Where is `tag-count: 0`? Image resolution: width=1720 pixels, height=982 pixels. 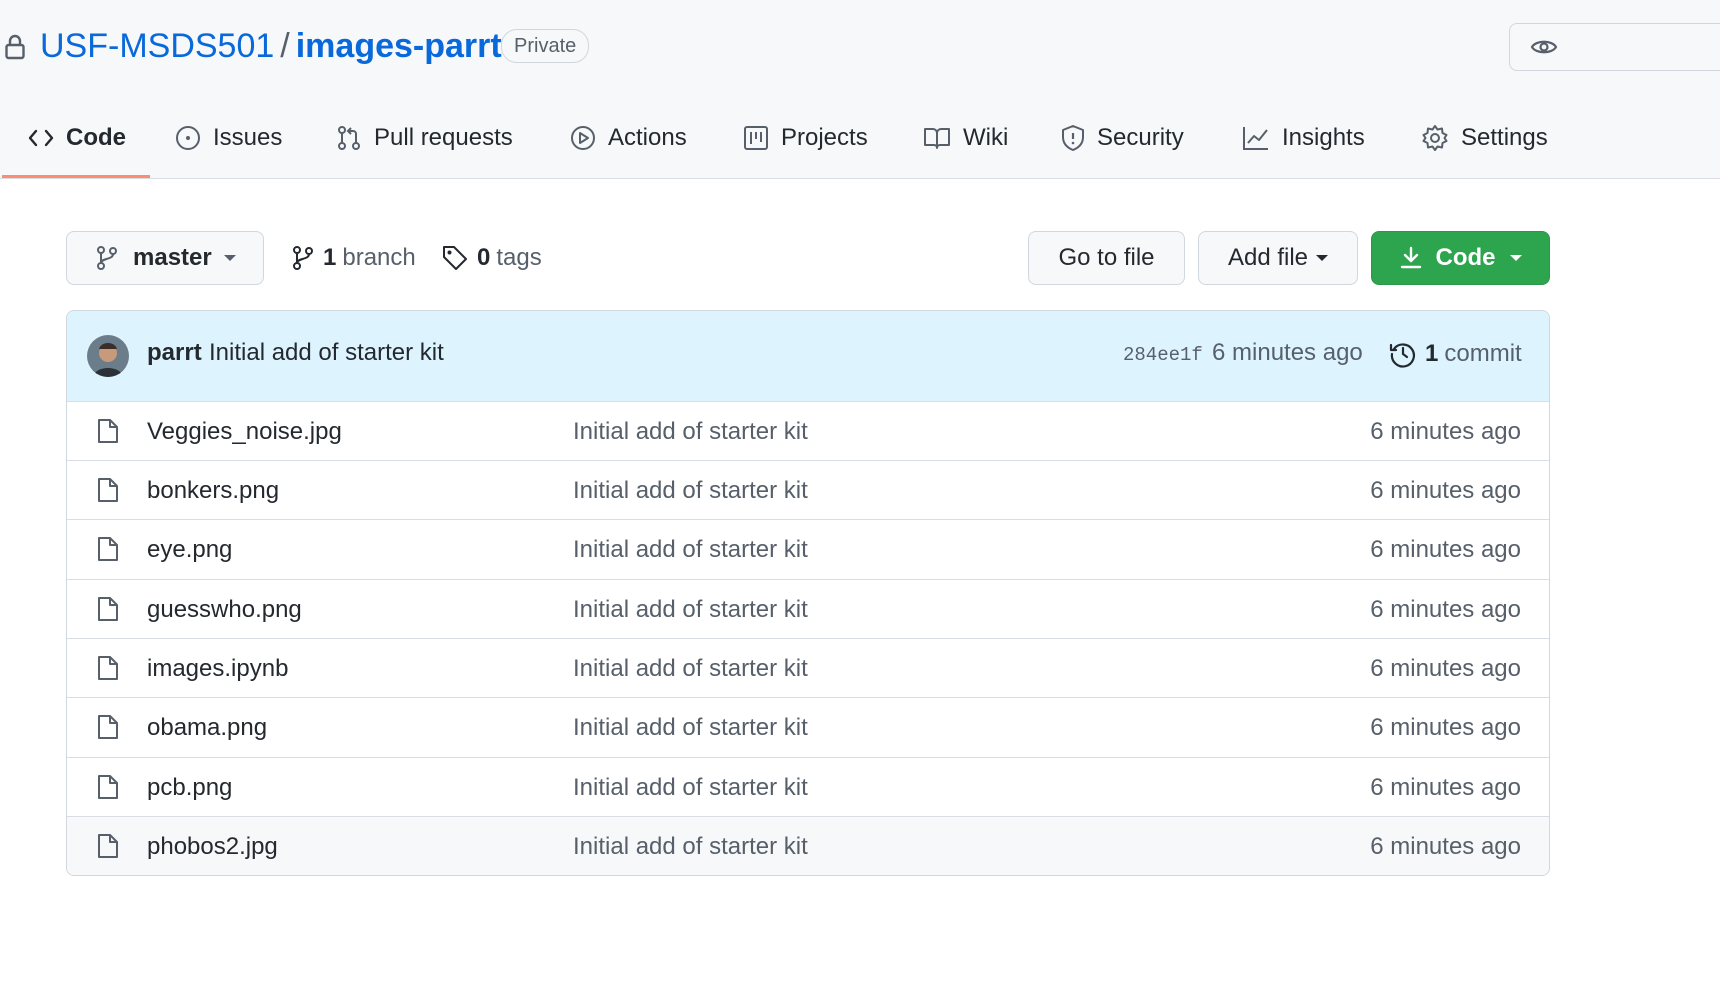
tag-count: 0 is located at coordinates (484, 257).